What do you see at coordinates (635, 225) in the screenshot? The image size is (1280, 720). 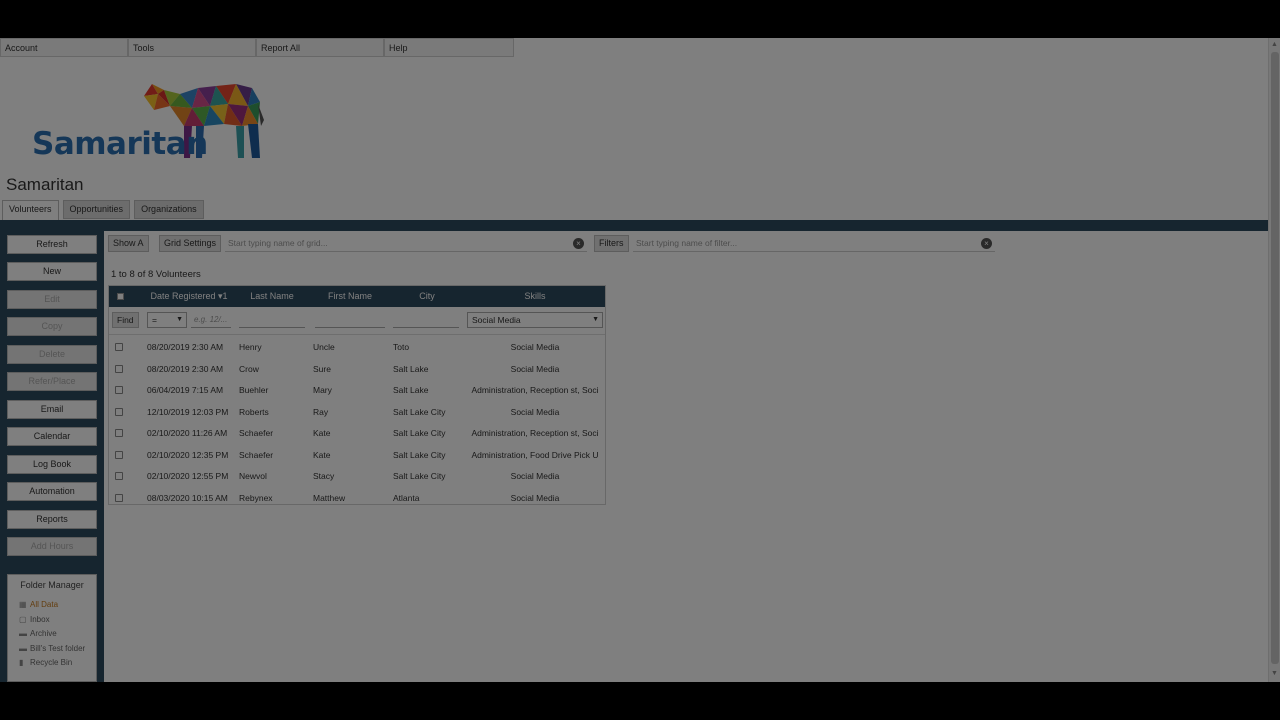 I see `tab-underline-bar` at bounding box center [635, 225].